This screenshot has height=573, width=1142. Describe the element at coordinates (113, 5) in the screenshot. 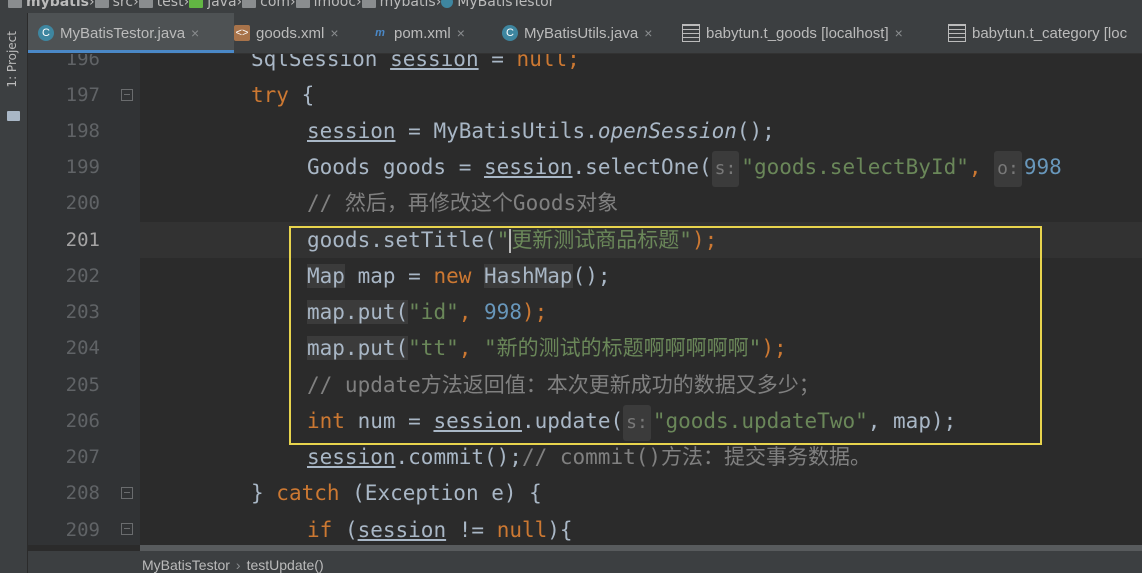

I see `nav-crumb-src: src` at that location.